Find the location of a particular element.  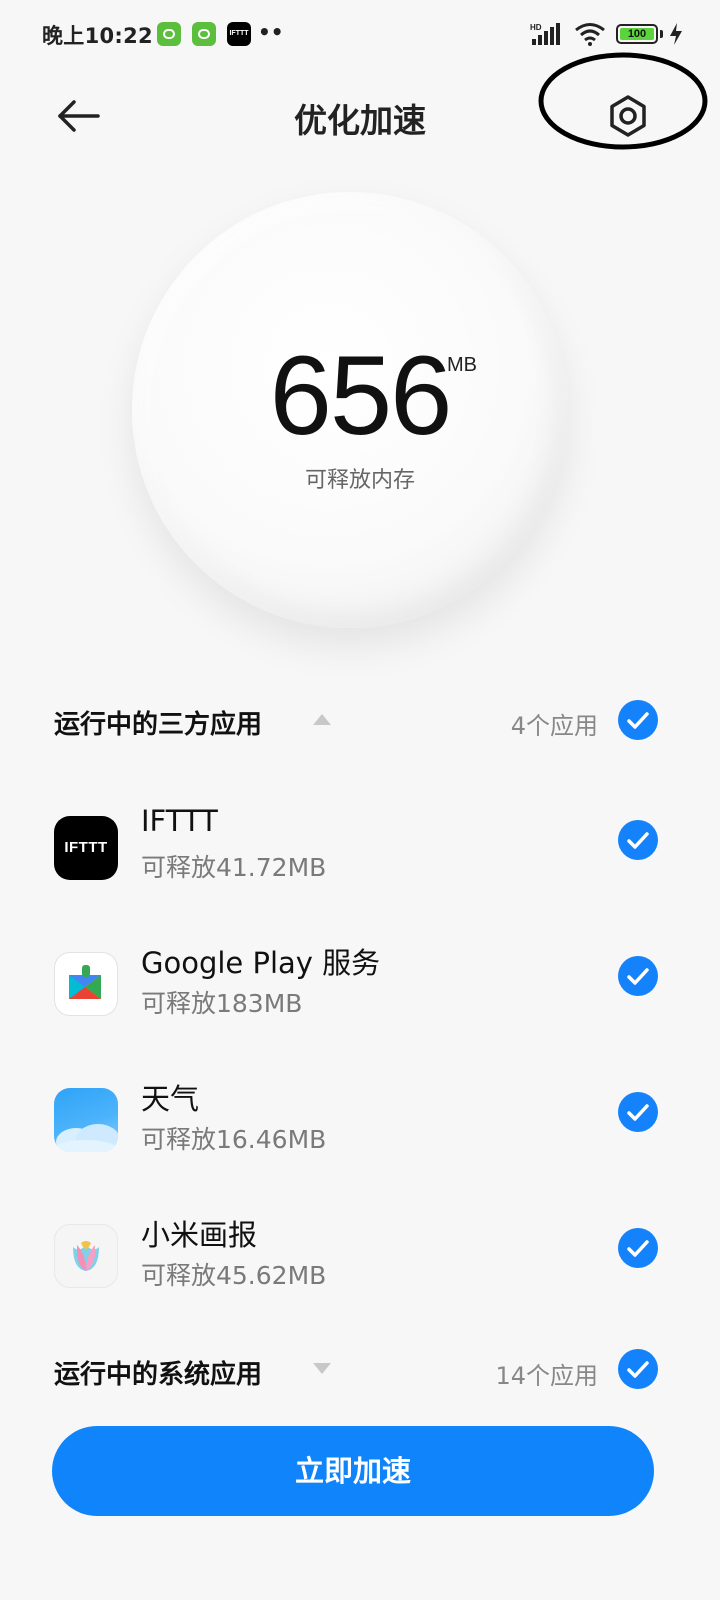

signal-icon: HD is located at coordinates (545, 34).